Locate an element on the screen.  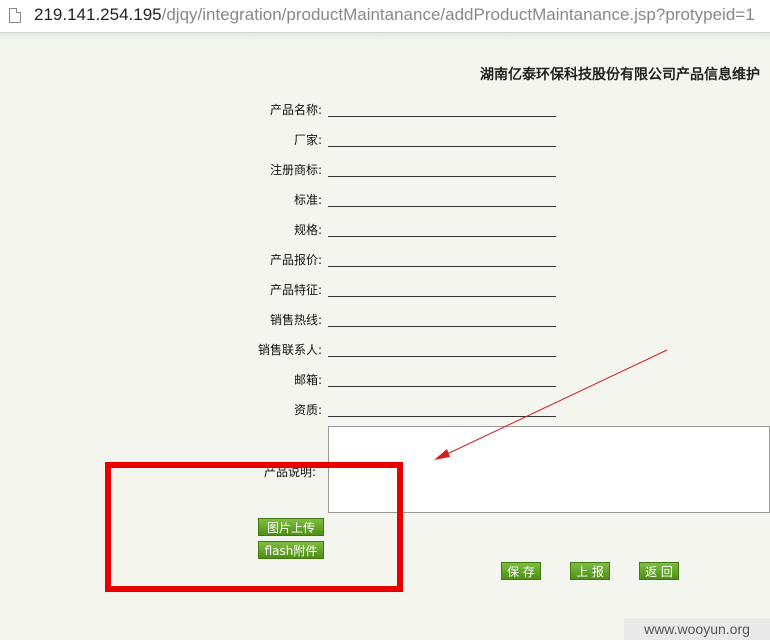
watermark: www.wooyun.org is located at coordinates (697, 629).